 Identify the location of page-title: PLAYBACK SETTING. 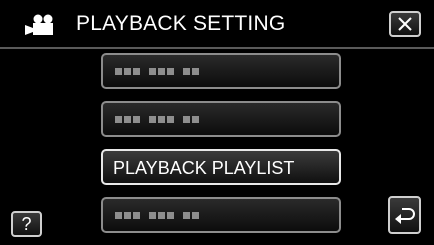
(181, 23).